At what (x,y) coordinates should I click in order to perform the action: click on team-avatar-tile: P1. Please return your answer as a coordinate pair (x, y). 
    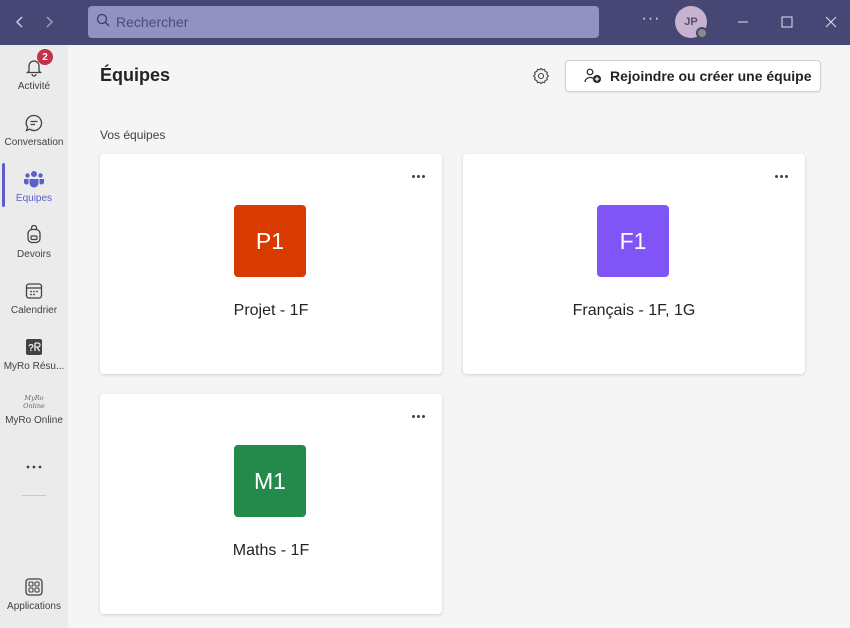
    Looking at the image, I should click on (270, 241).